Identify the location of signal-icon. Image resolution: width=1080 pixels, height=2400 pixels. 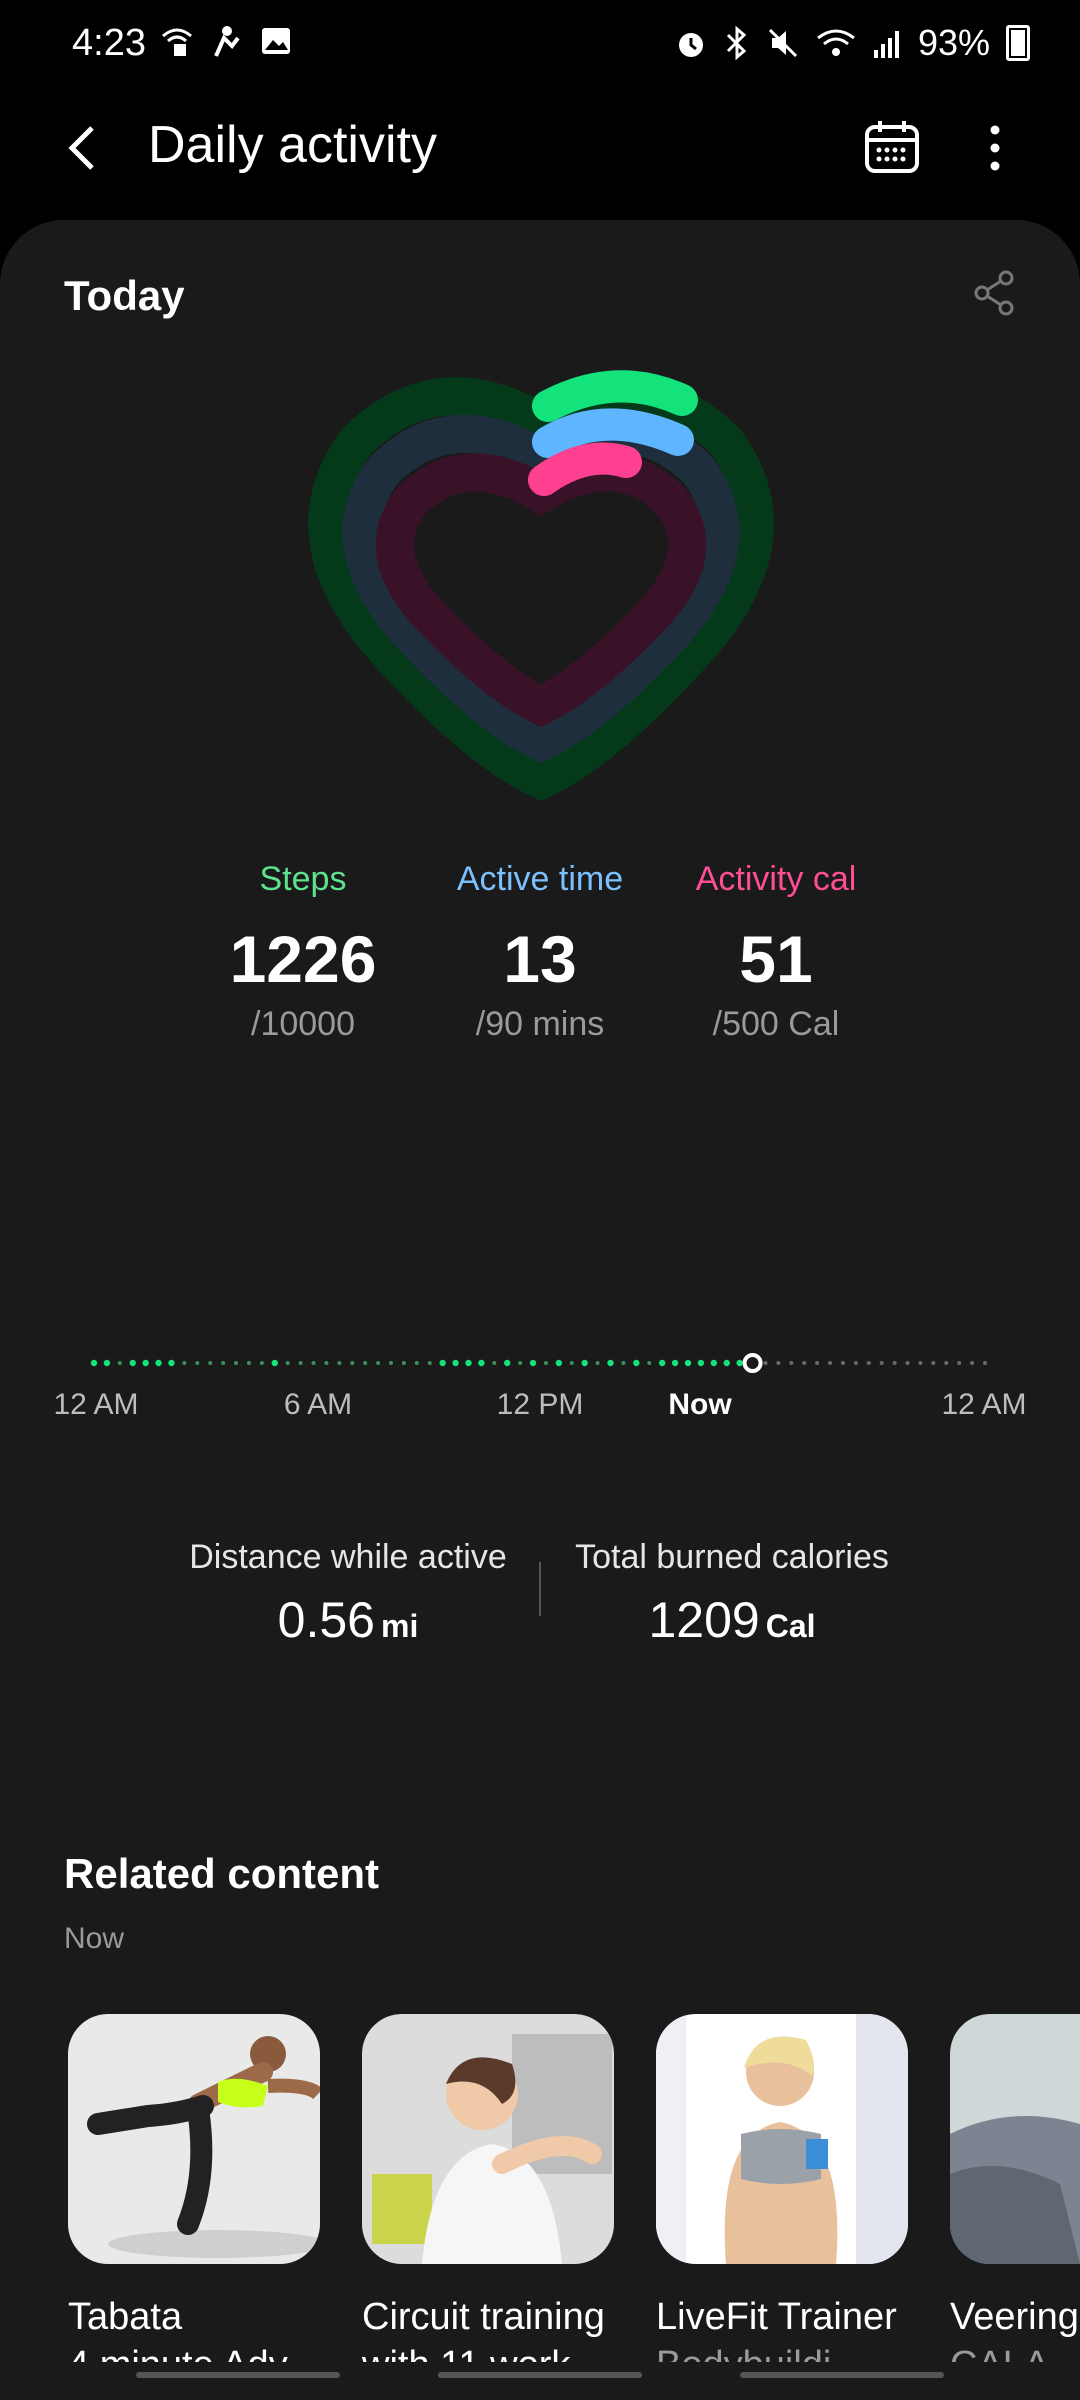
(886, 44).